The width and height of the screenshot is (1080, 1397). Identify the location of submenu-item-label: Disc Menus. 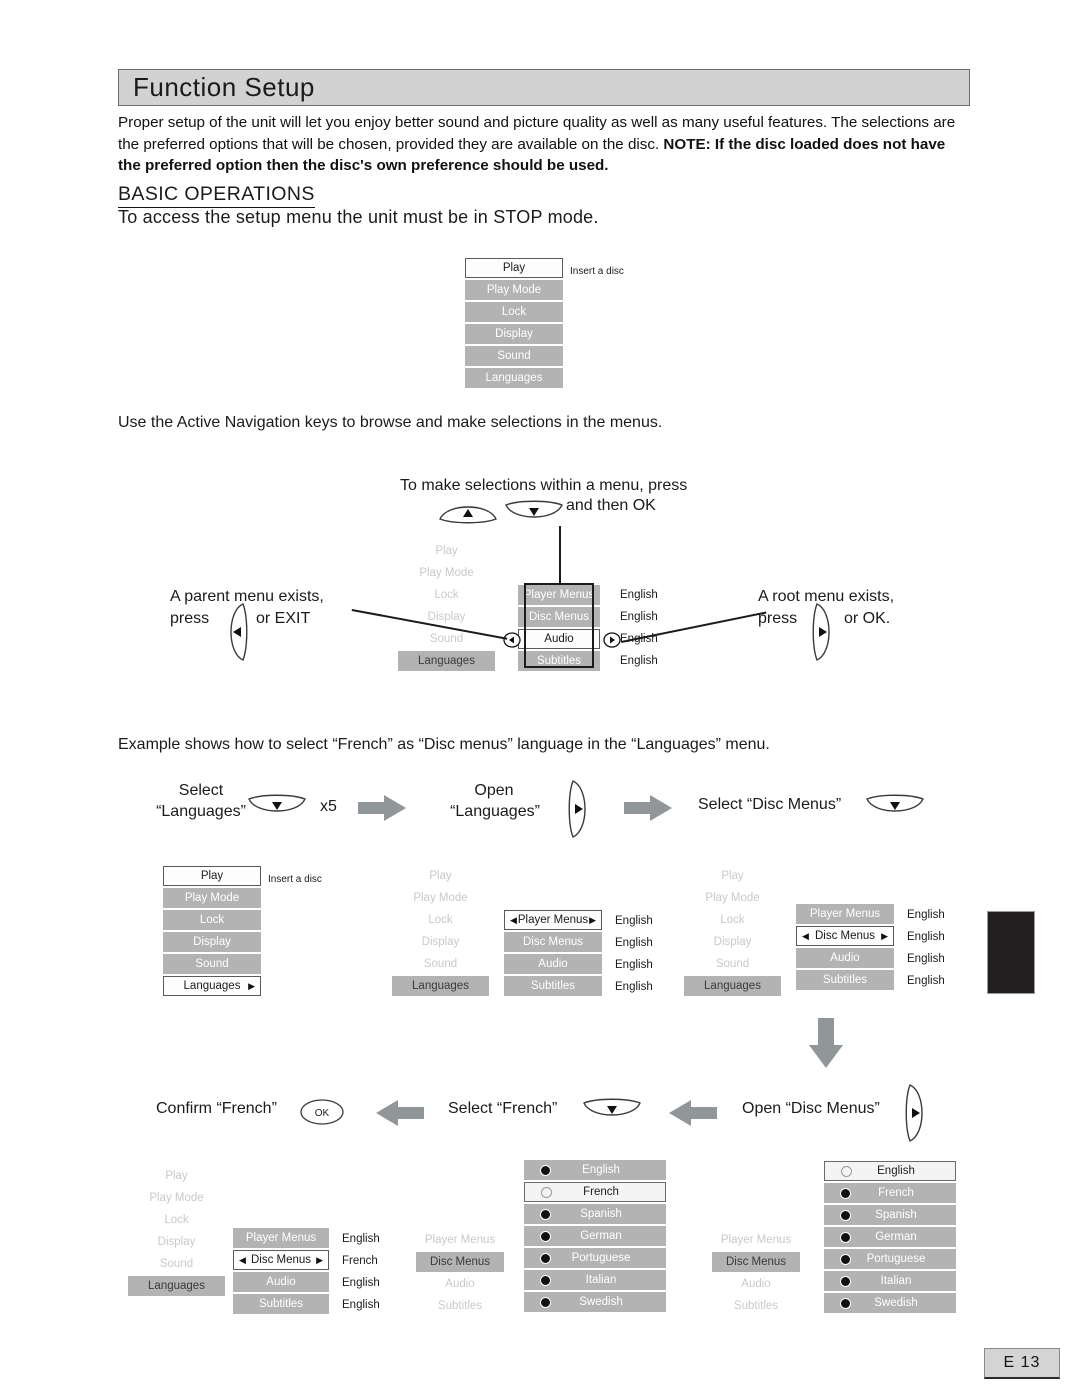
(281, 1260).